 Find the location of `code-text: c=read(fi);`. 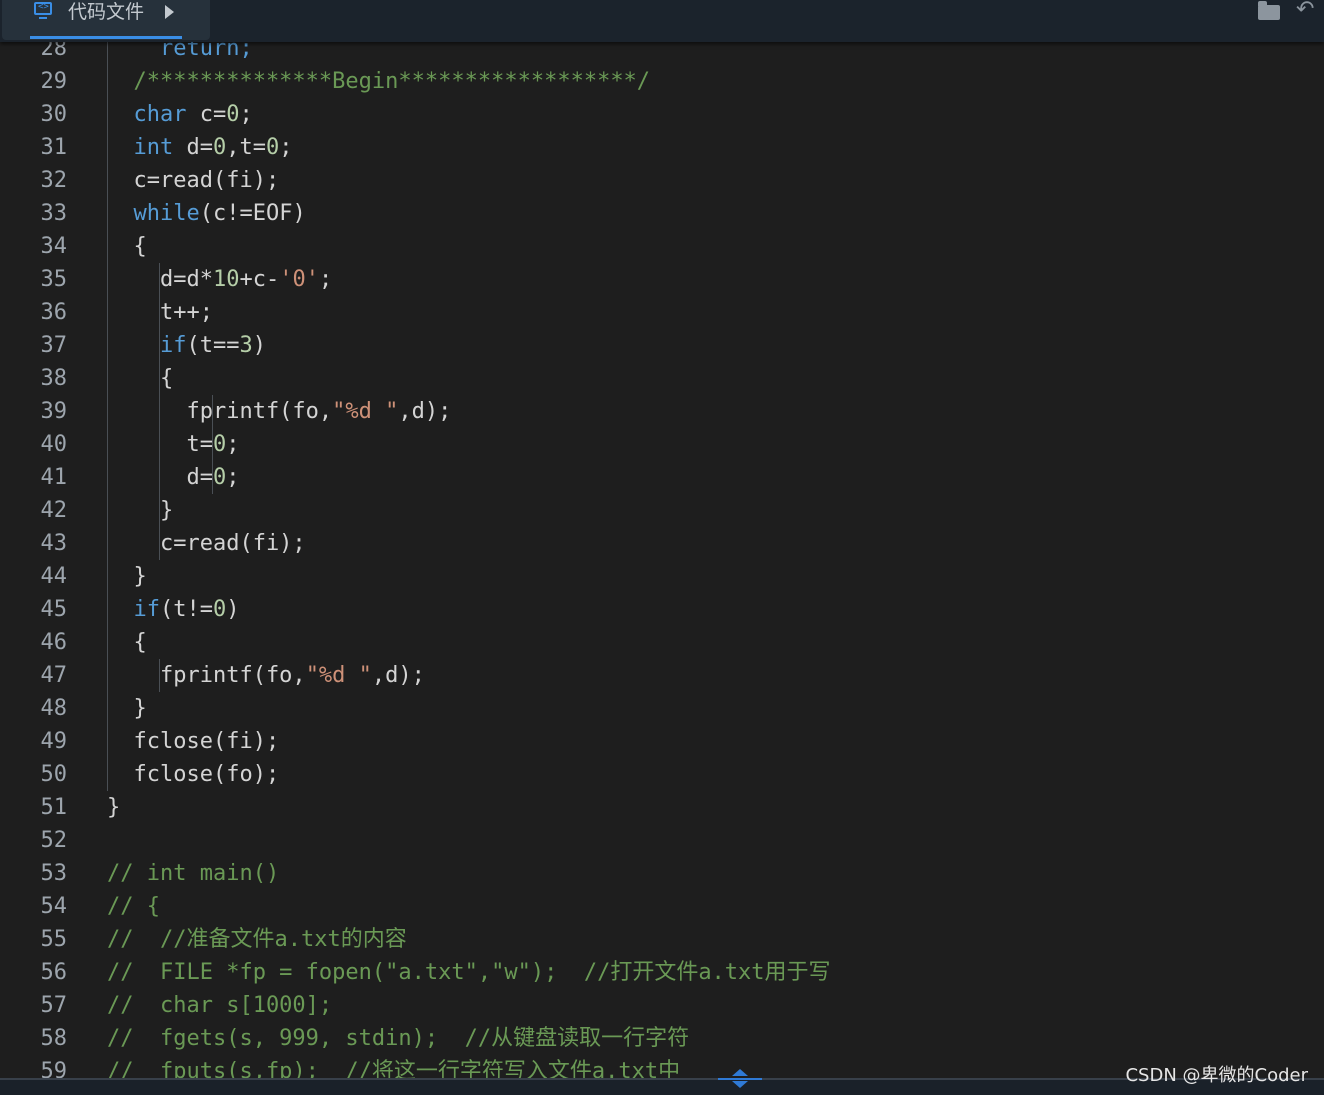

code-text: c=read(fi); is located at coordinates (206, 543).